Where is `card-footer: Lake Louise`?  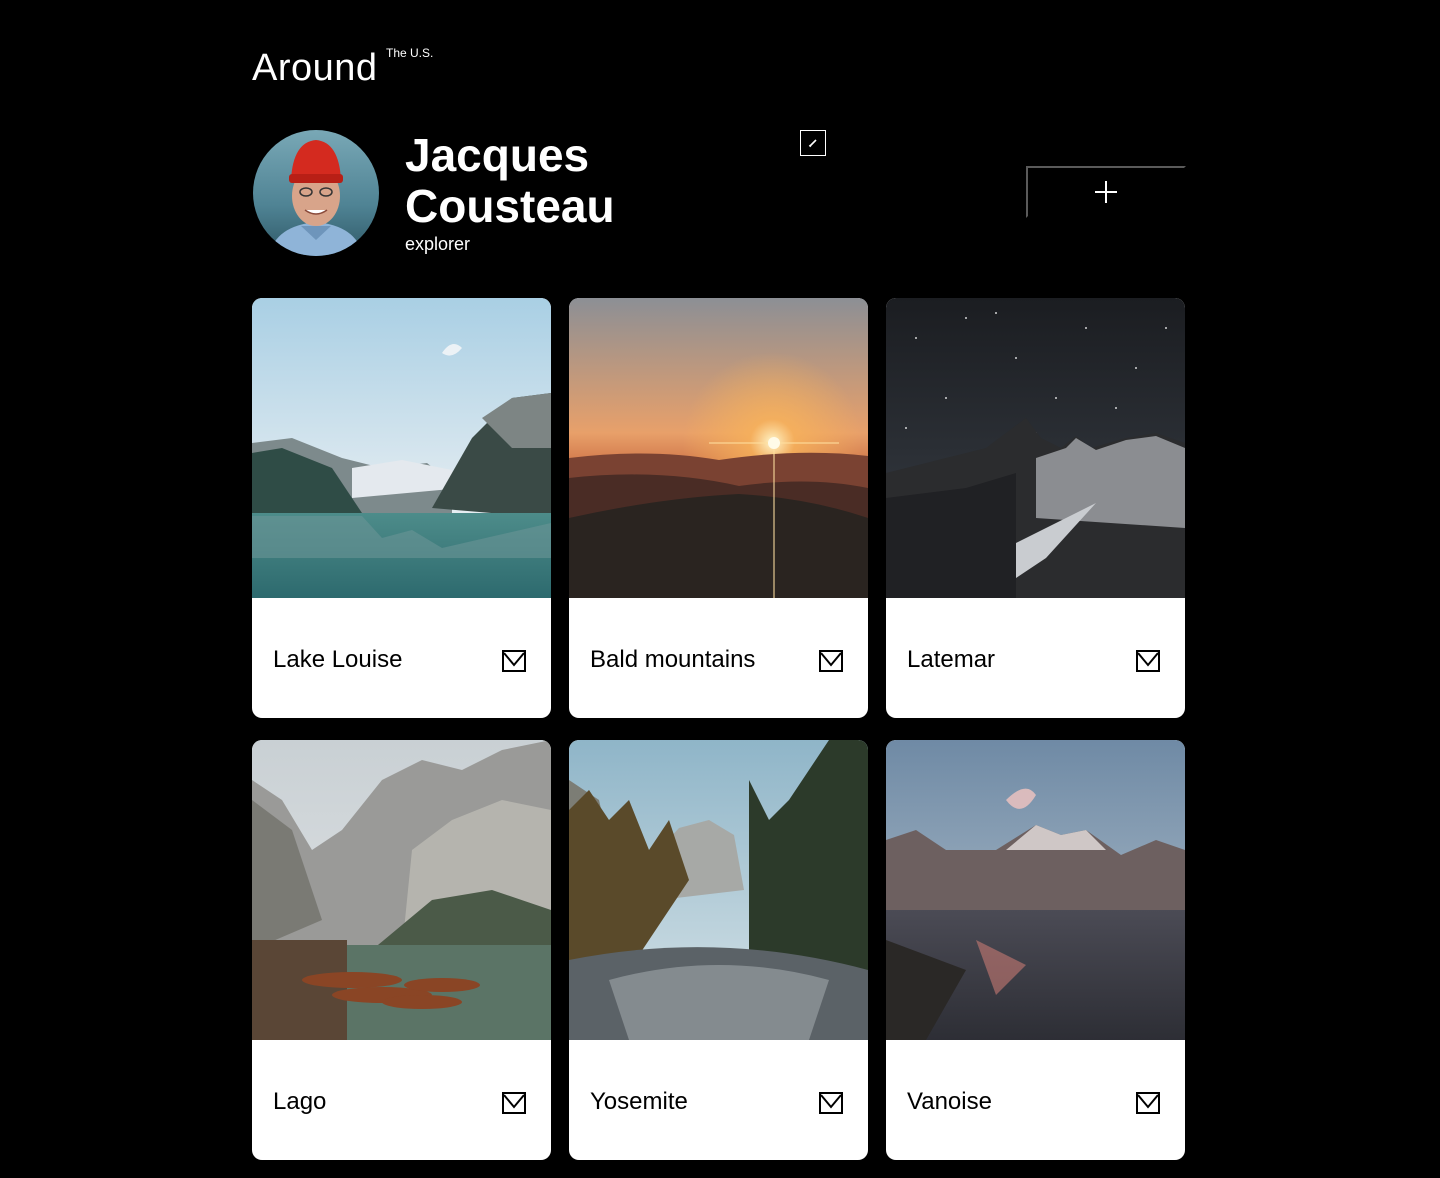 card-footer: Lake Louise is located at coordinates (401, 658).